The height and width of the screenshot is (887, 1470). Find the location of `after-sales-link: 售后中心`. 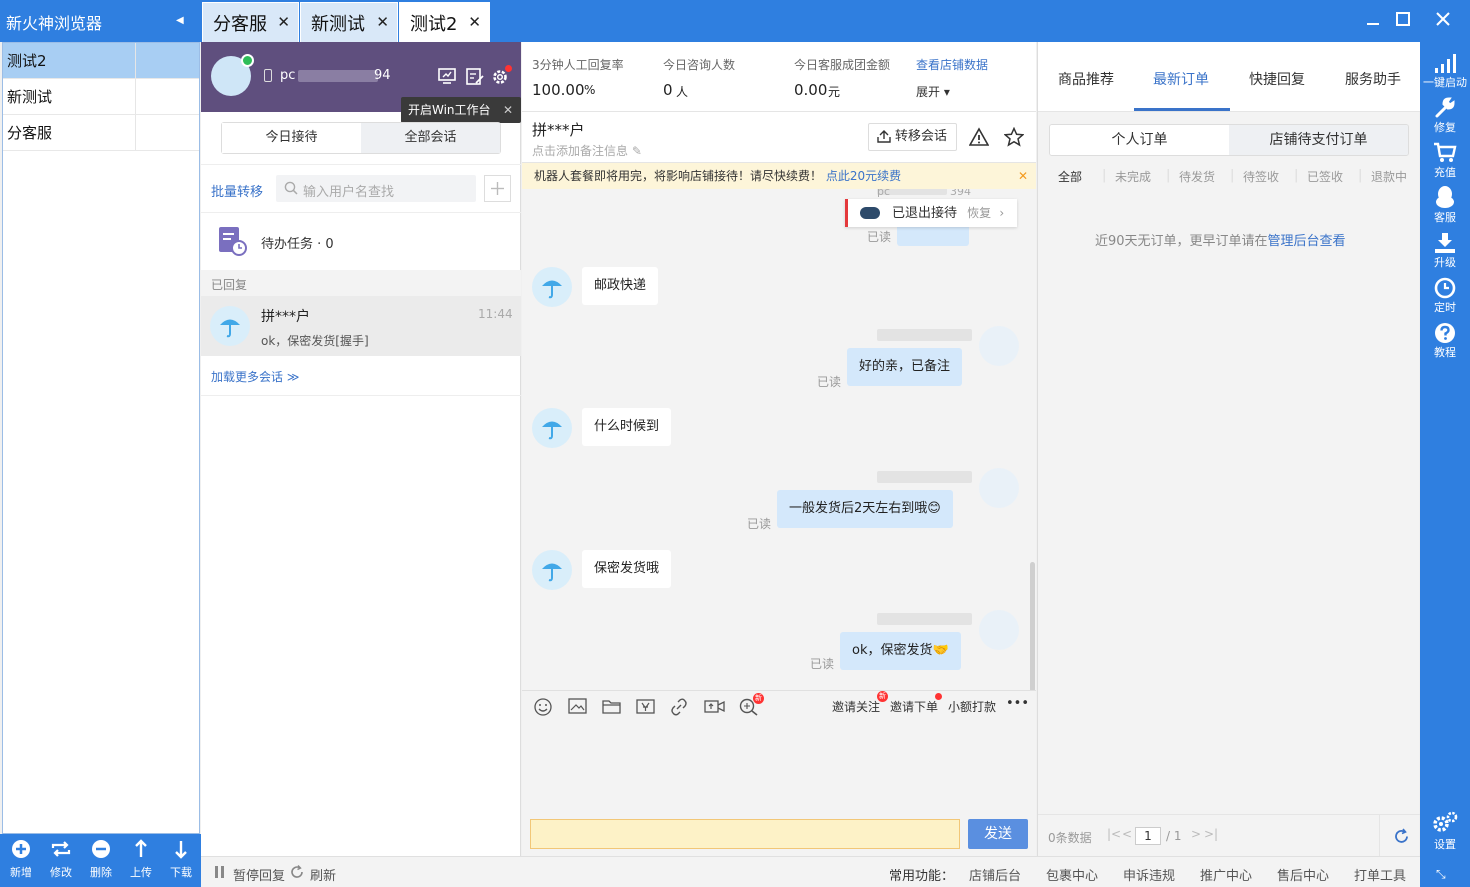

after-sales-link: 售后中心 is located at coordinates (1303, 874).